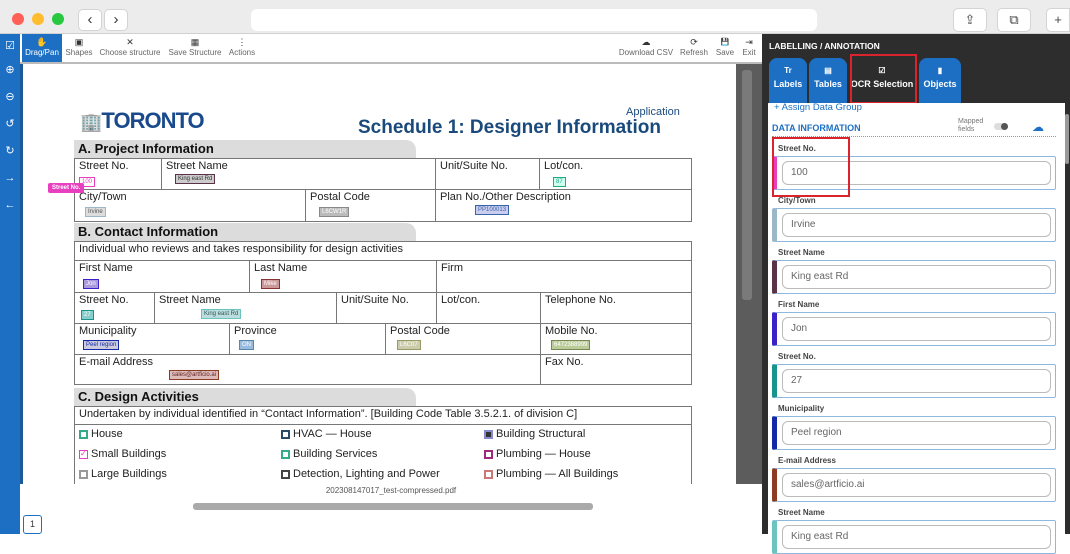 The image size is (1070, 554). Describe the element at coordinates (142, 120) in the screenshot. I see `toronto-logo: 🏢TORONTO` at that location.